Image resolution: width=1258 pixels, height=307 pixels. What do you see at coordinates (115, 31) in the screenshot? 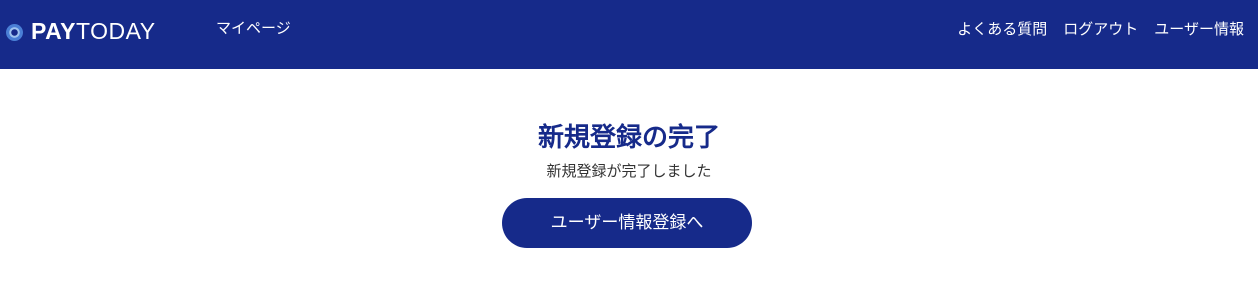
I see `logo-text-light: TODAY` at bounding box center [115, 31].